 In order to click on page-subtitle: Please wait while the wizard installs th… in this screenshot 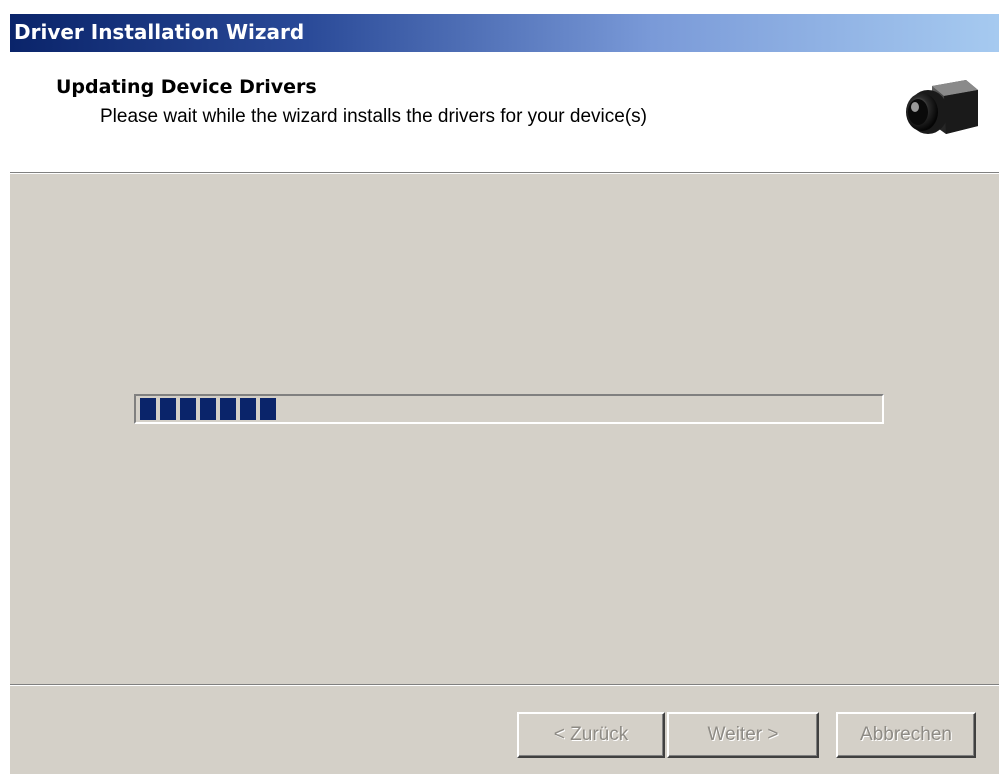, I will do `click(373, 116)`.